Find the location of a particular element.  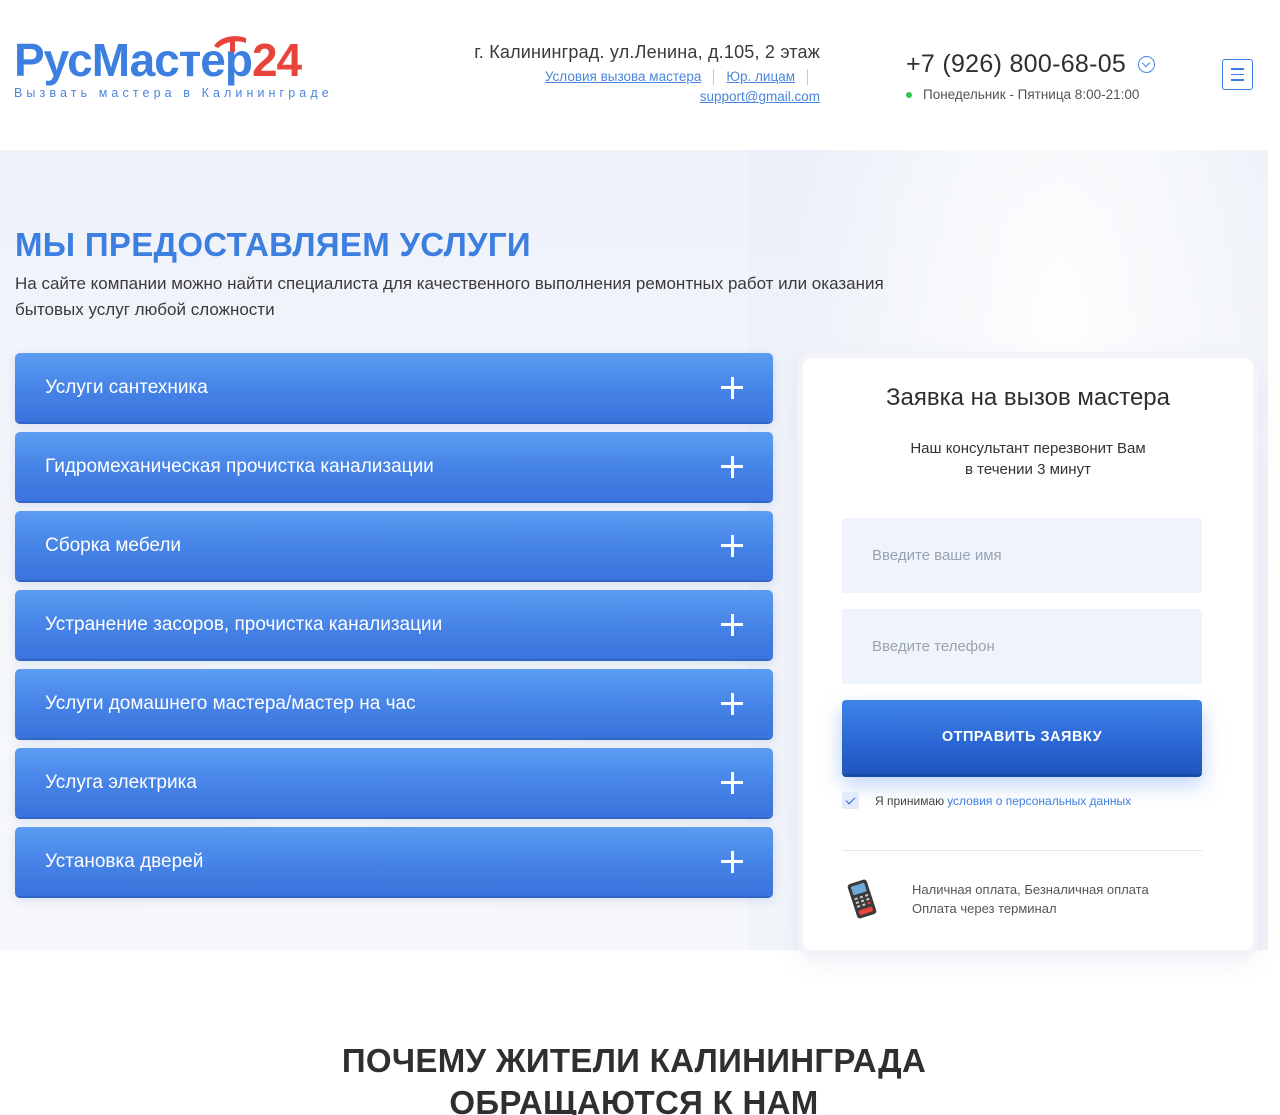

logo-tagline: Вызвать мастера в Калининграде is located at coordinates (173, 93).